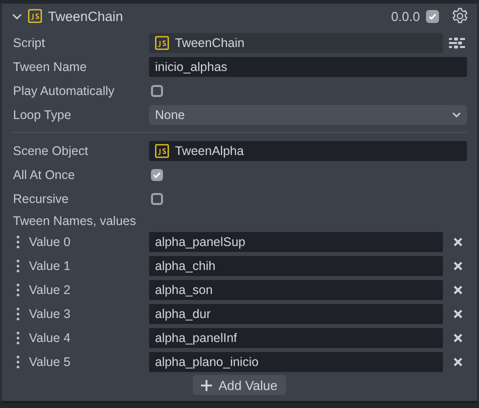 Image resolution: width=479 pixels, height=408 pixels. Describe the element at coordinates (86, 16) in the screenshot. I see `component-title: TweenChain` at that location.